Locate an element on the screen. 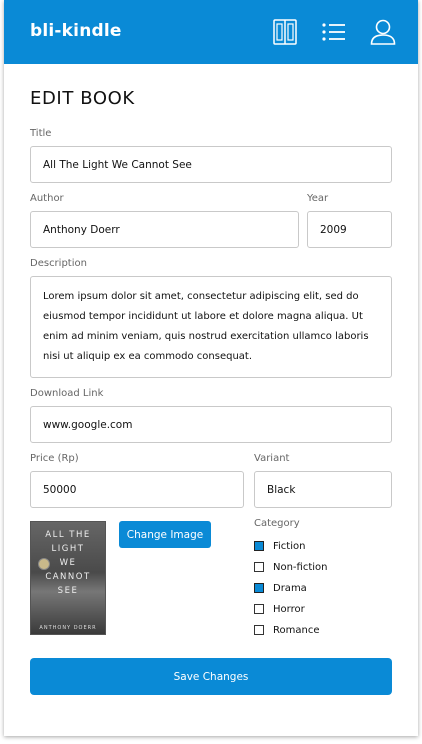  category-fiction: Fiction is located at coordinates (279, 546).